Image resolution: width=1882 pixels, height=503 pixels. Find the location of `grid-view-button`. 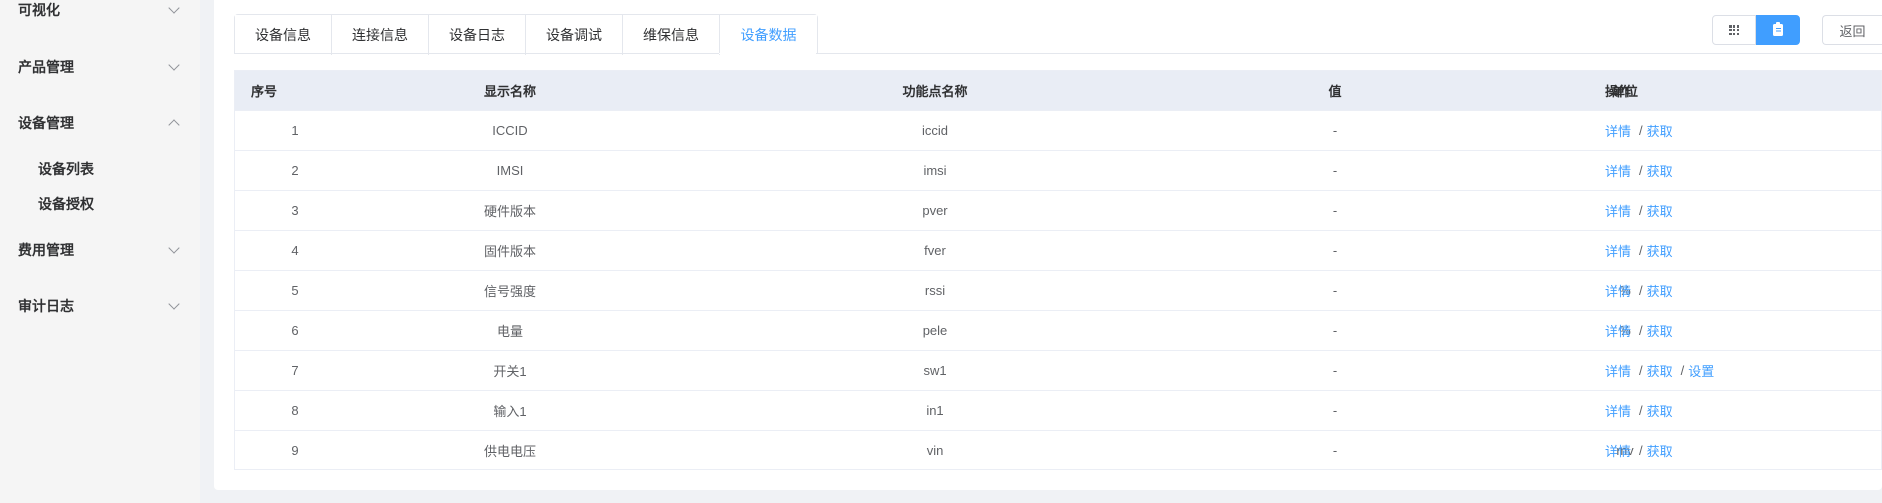

grid-view-button is located at coordinates (1734, 30).